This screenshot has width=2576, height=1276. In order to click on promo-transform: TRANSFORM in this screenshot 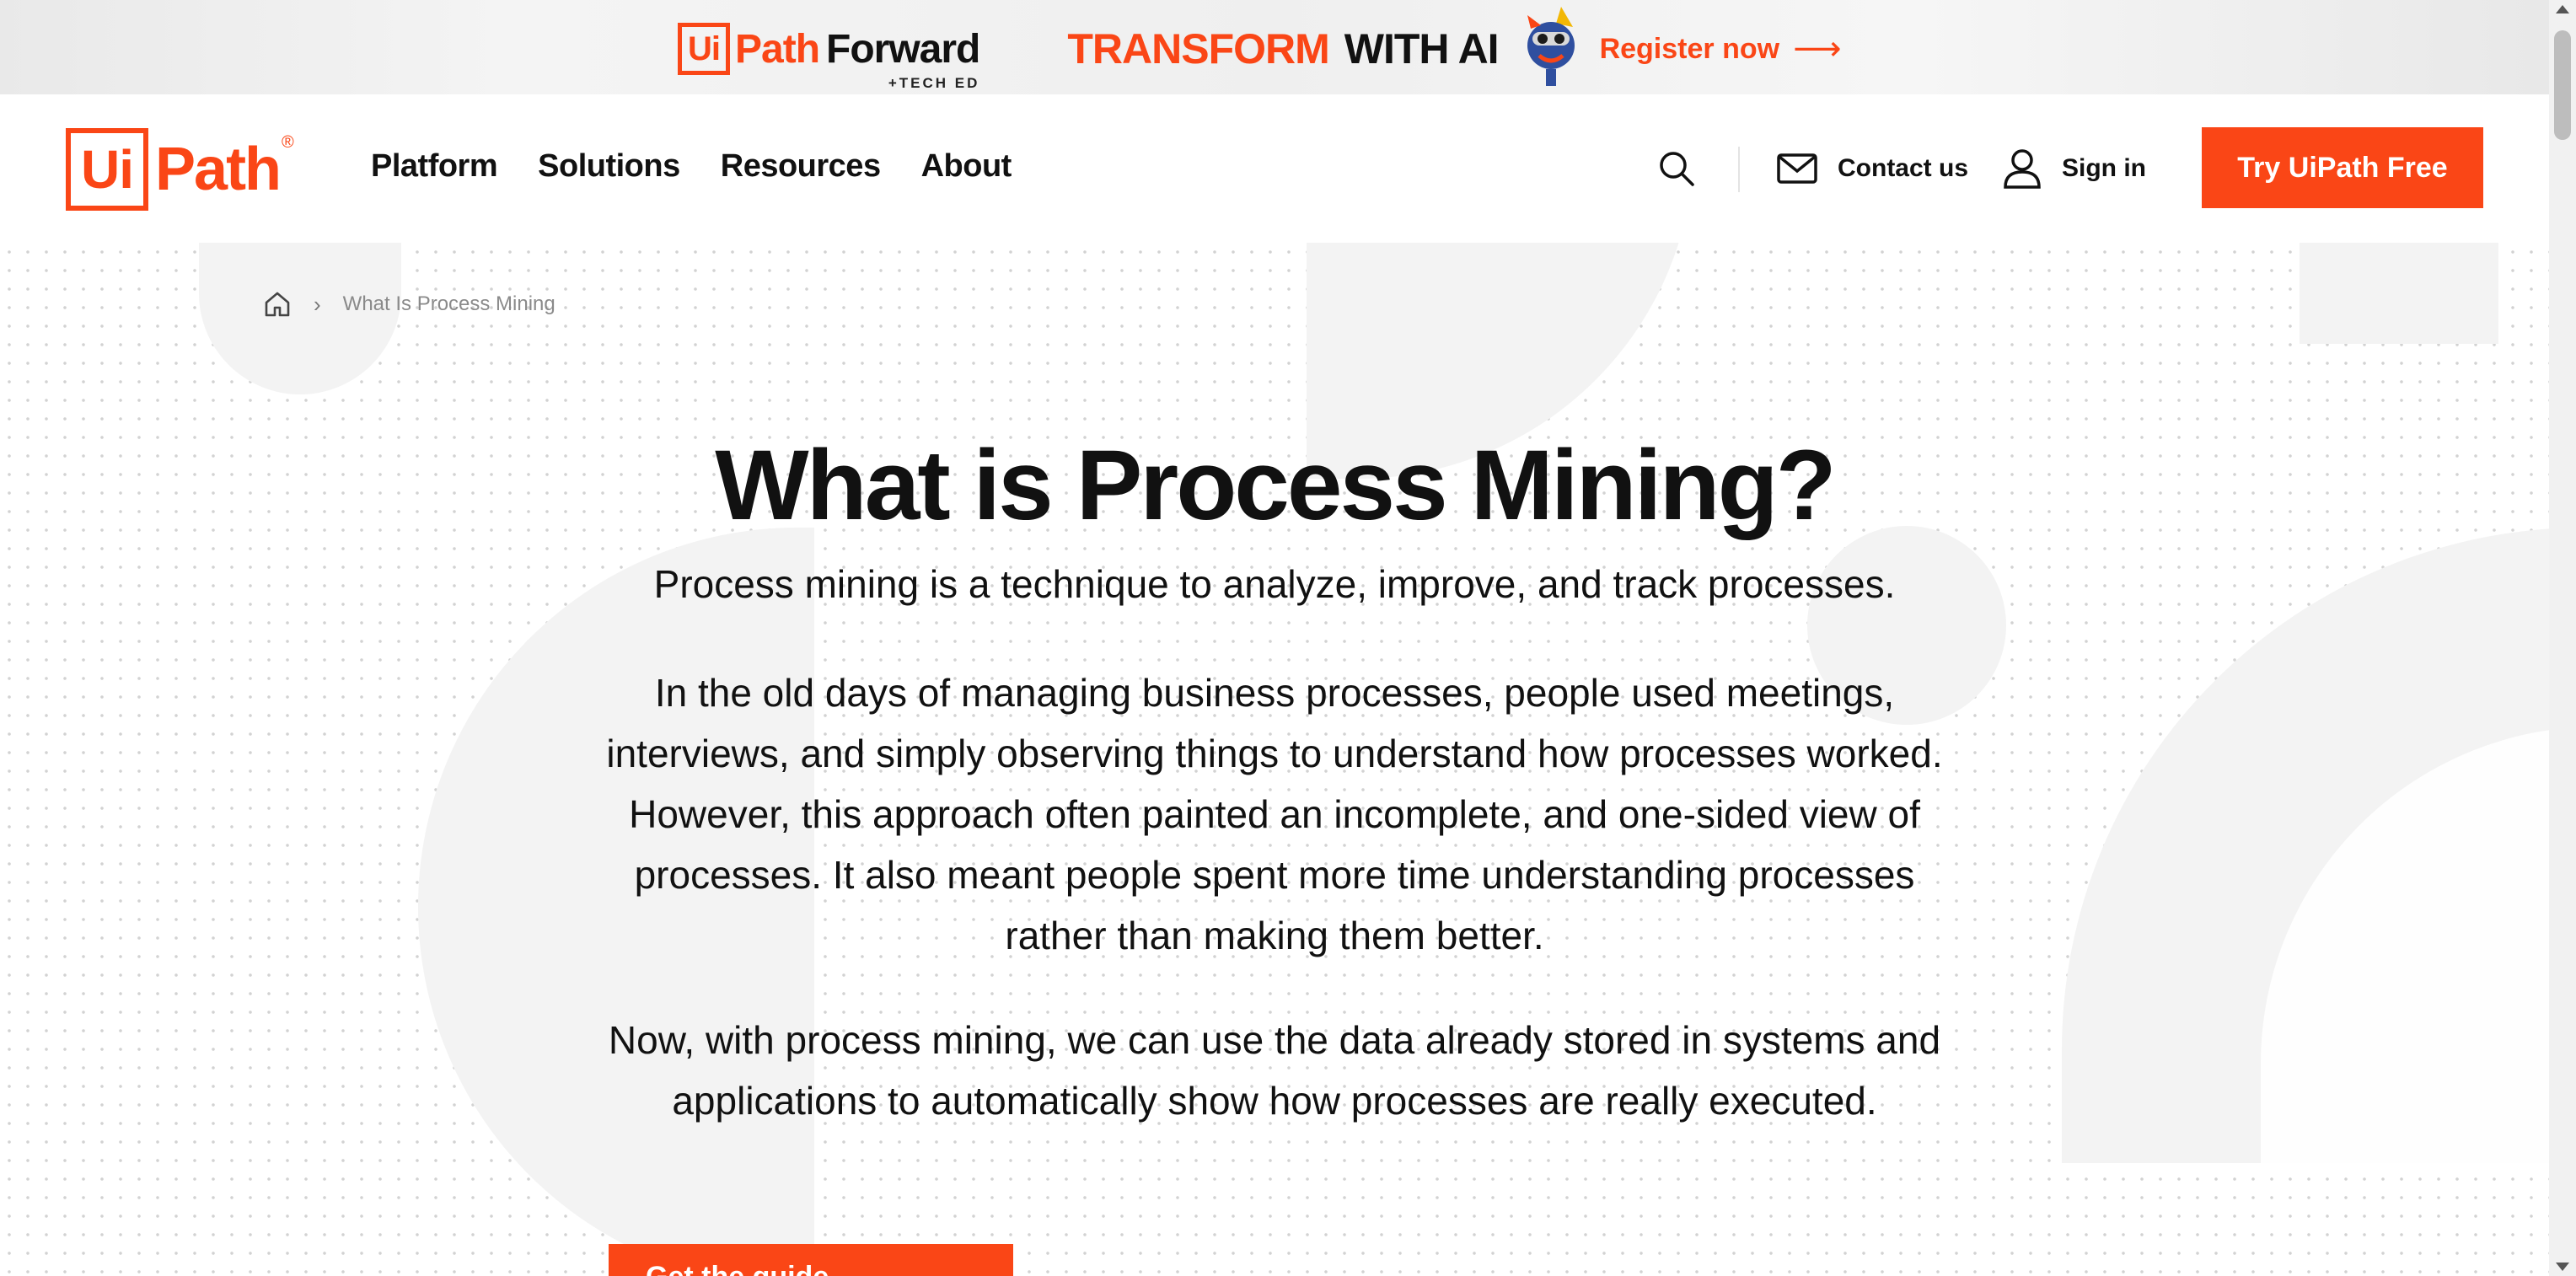, I will do `click(1198, 48)`.